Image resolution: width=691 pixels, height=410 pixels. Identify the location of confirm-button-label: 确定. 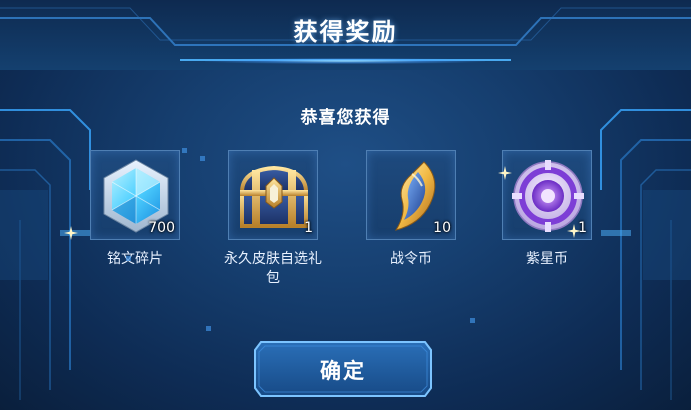
(343, 371).